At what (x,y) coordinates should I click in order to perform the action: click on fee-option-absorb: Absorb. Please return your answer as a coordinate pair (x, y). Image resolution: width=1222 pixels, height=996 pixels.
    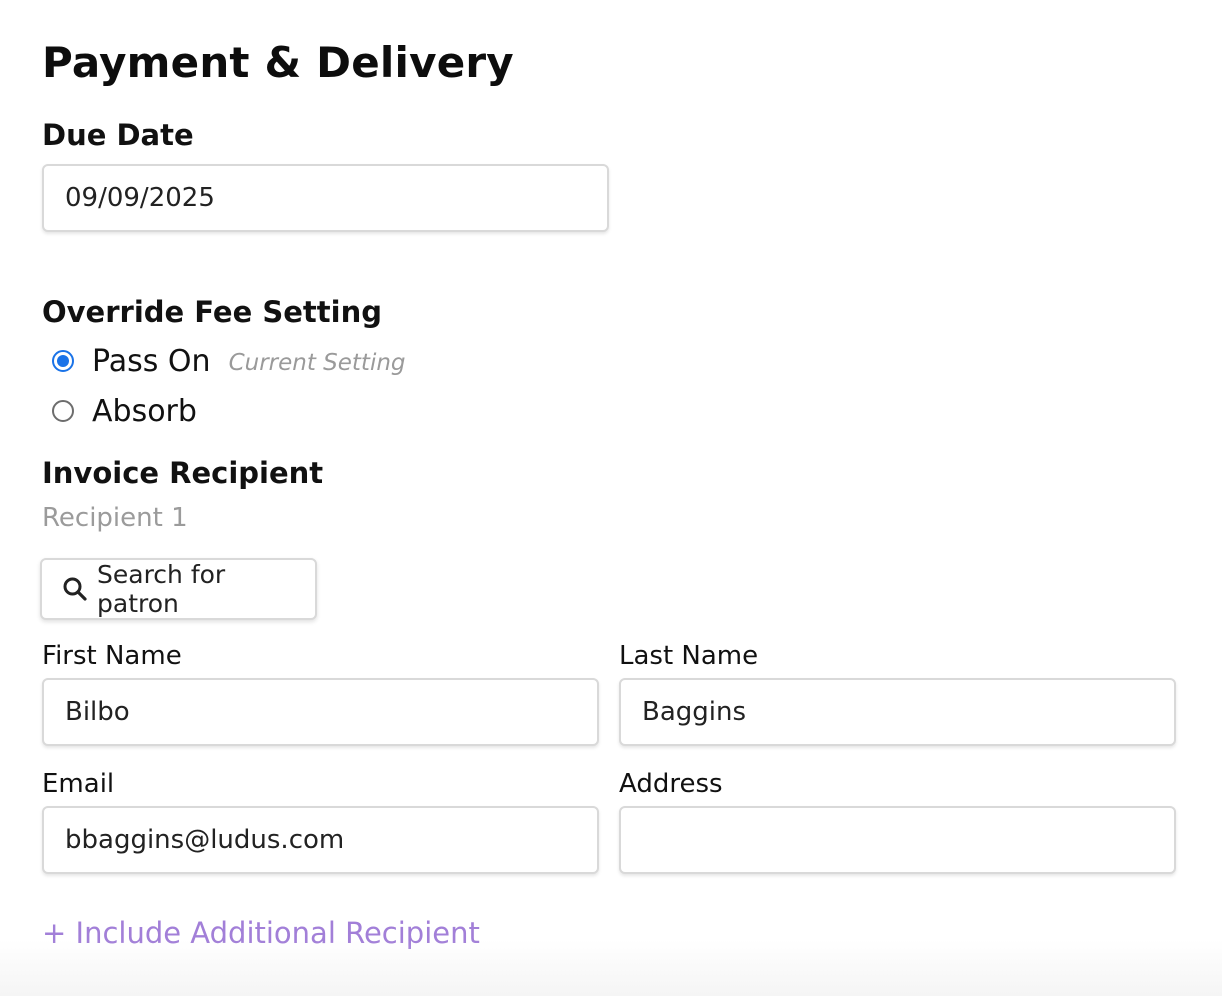
    Looking at the image, I should click on (124, 411).